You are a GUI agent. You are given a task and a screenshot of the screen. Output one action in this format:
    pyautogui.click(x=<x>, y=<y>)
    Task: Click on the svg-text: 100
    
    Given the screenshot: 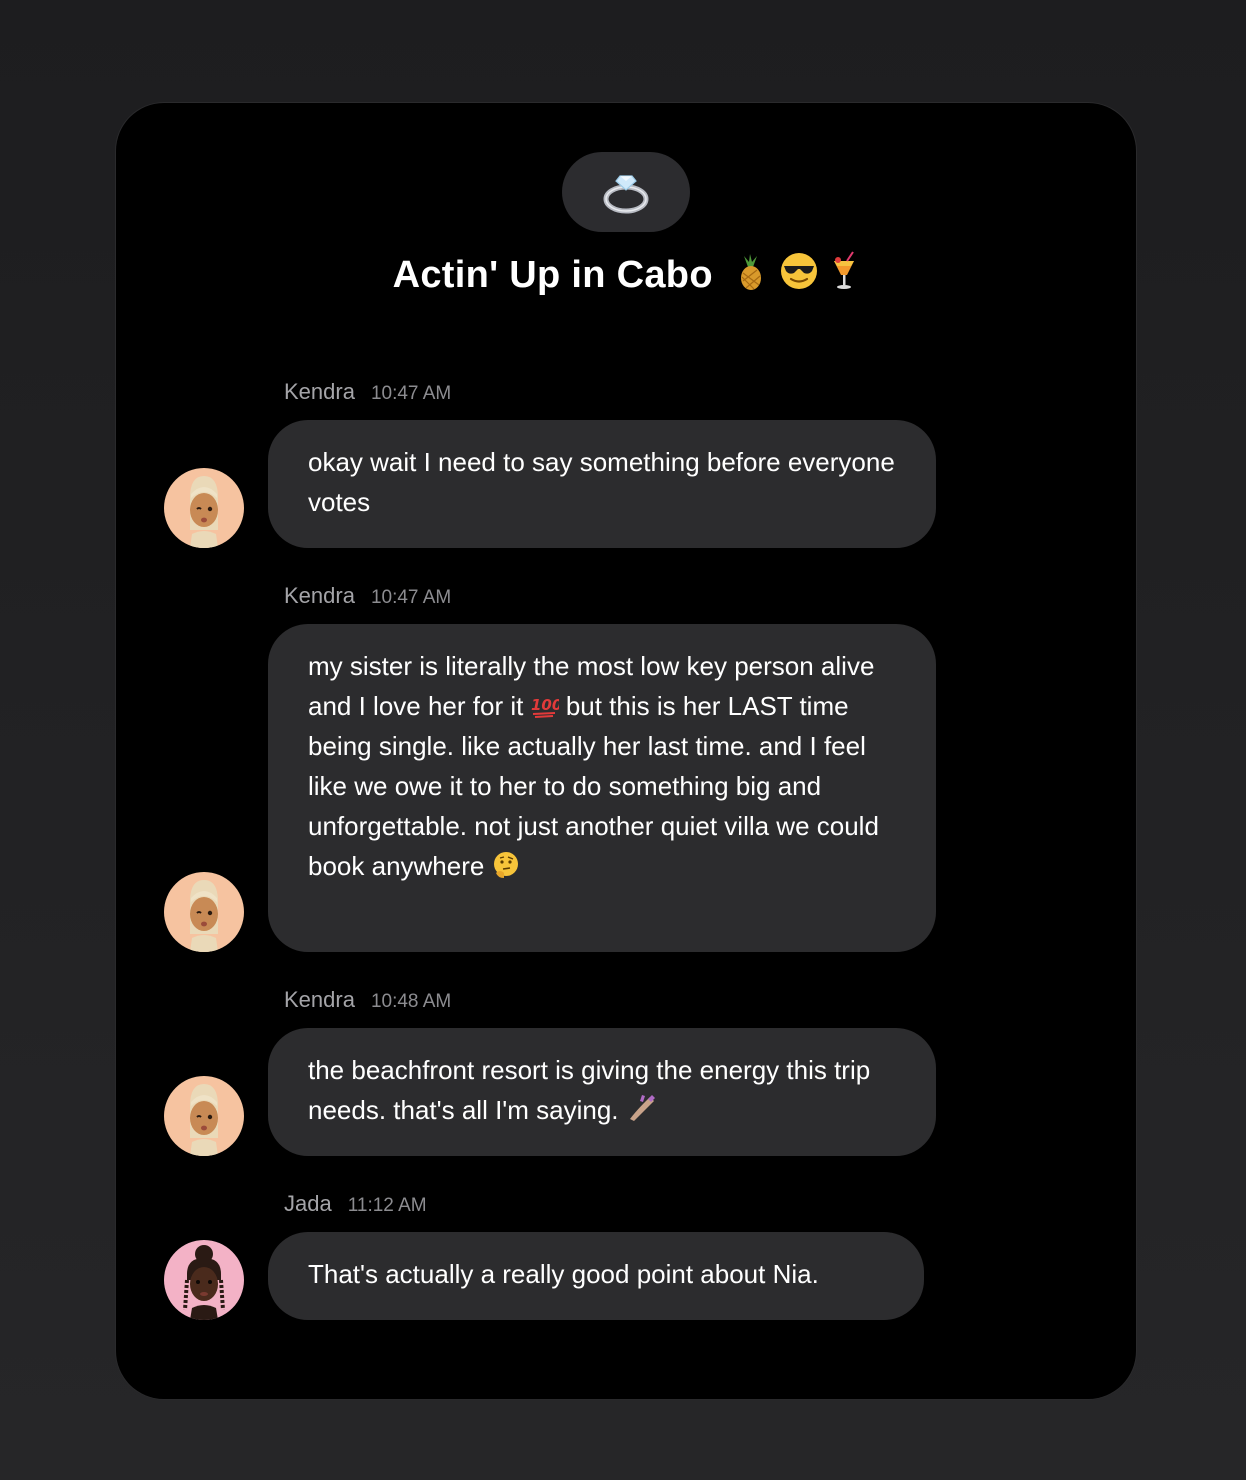 What is the action you would take?
    pyautogui.click(x=545, y=705)
    